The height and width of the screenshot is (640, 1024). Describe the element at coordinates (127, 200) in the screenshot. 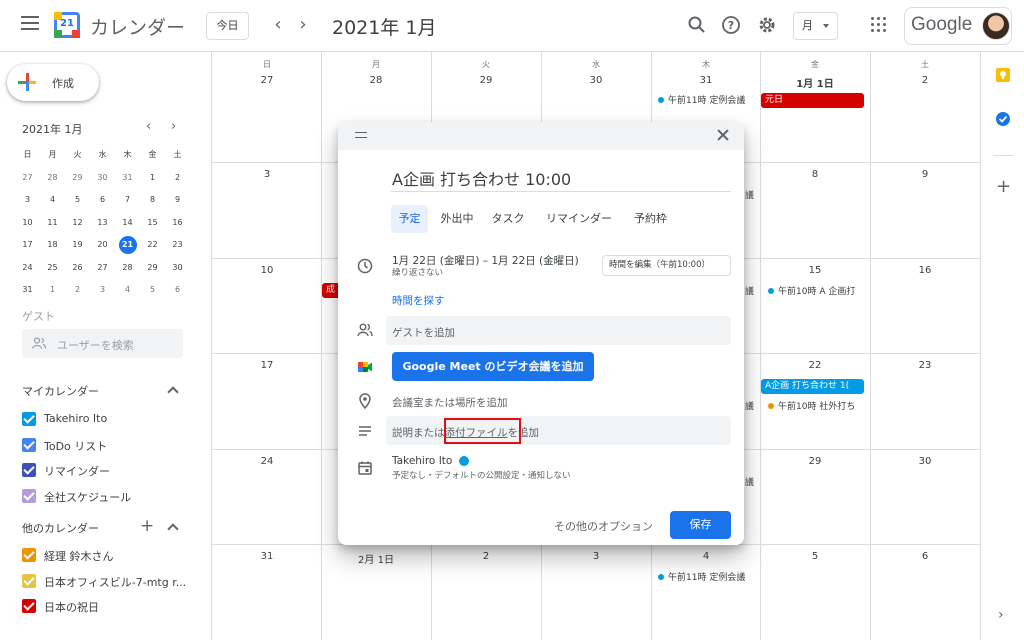

I see `mini-day: 7` at that location.